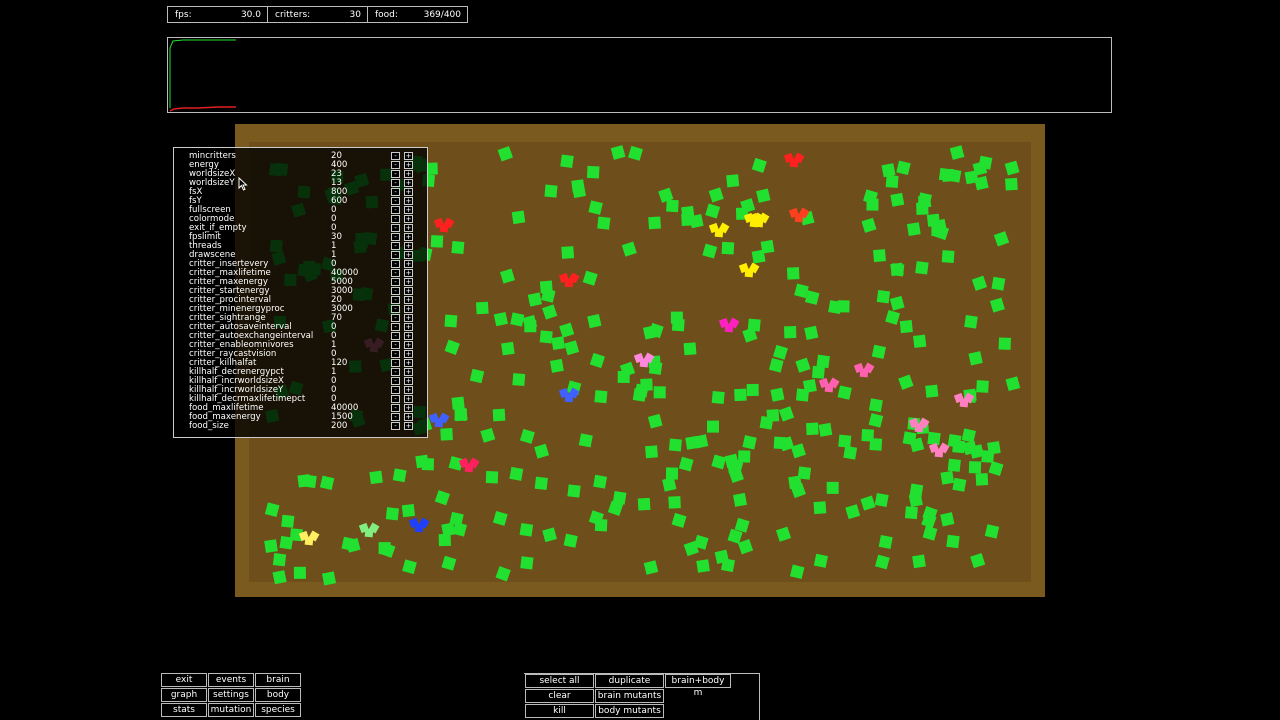 The image size is (1280, 720). Describe the element at coordinates (278, 695) in the screenshot. I see `menu-button-body: body` at that location.